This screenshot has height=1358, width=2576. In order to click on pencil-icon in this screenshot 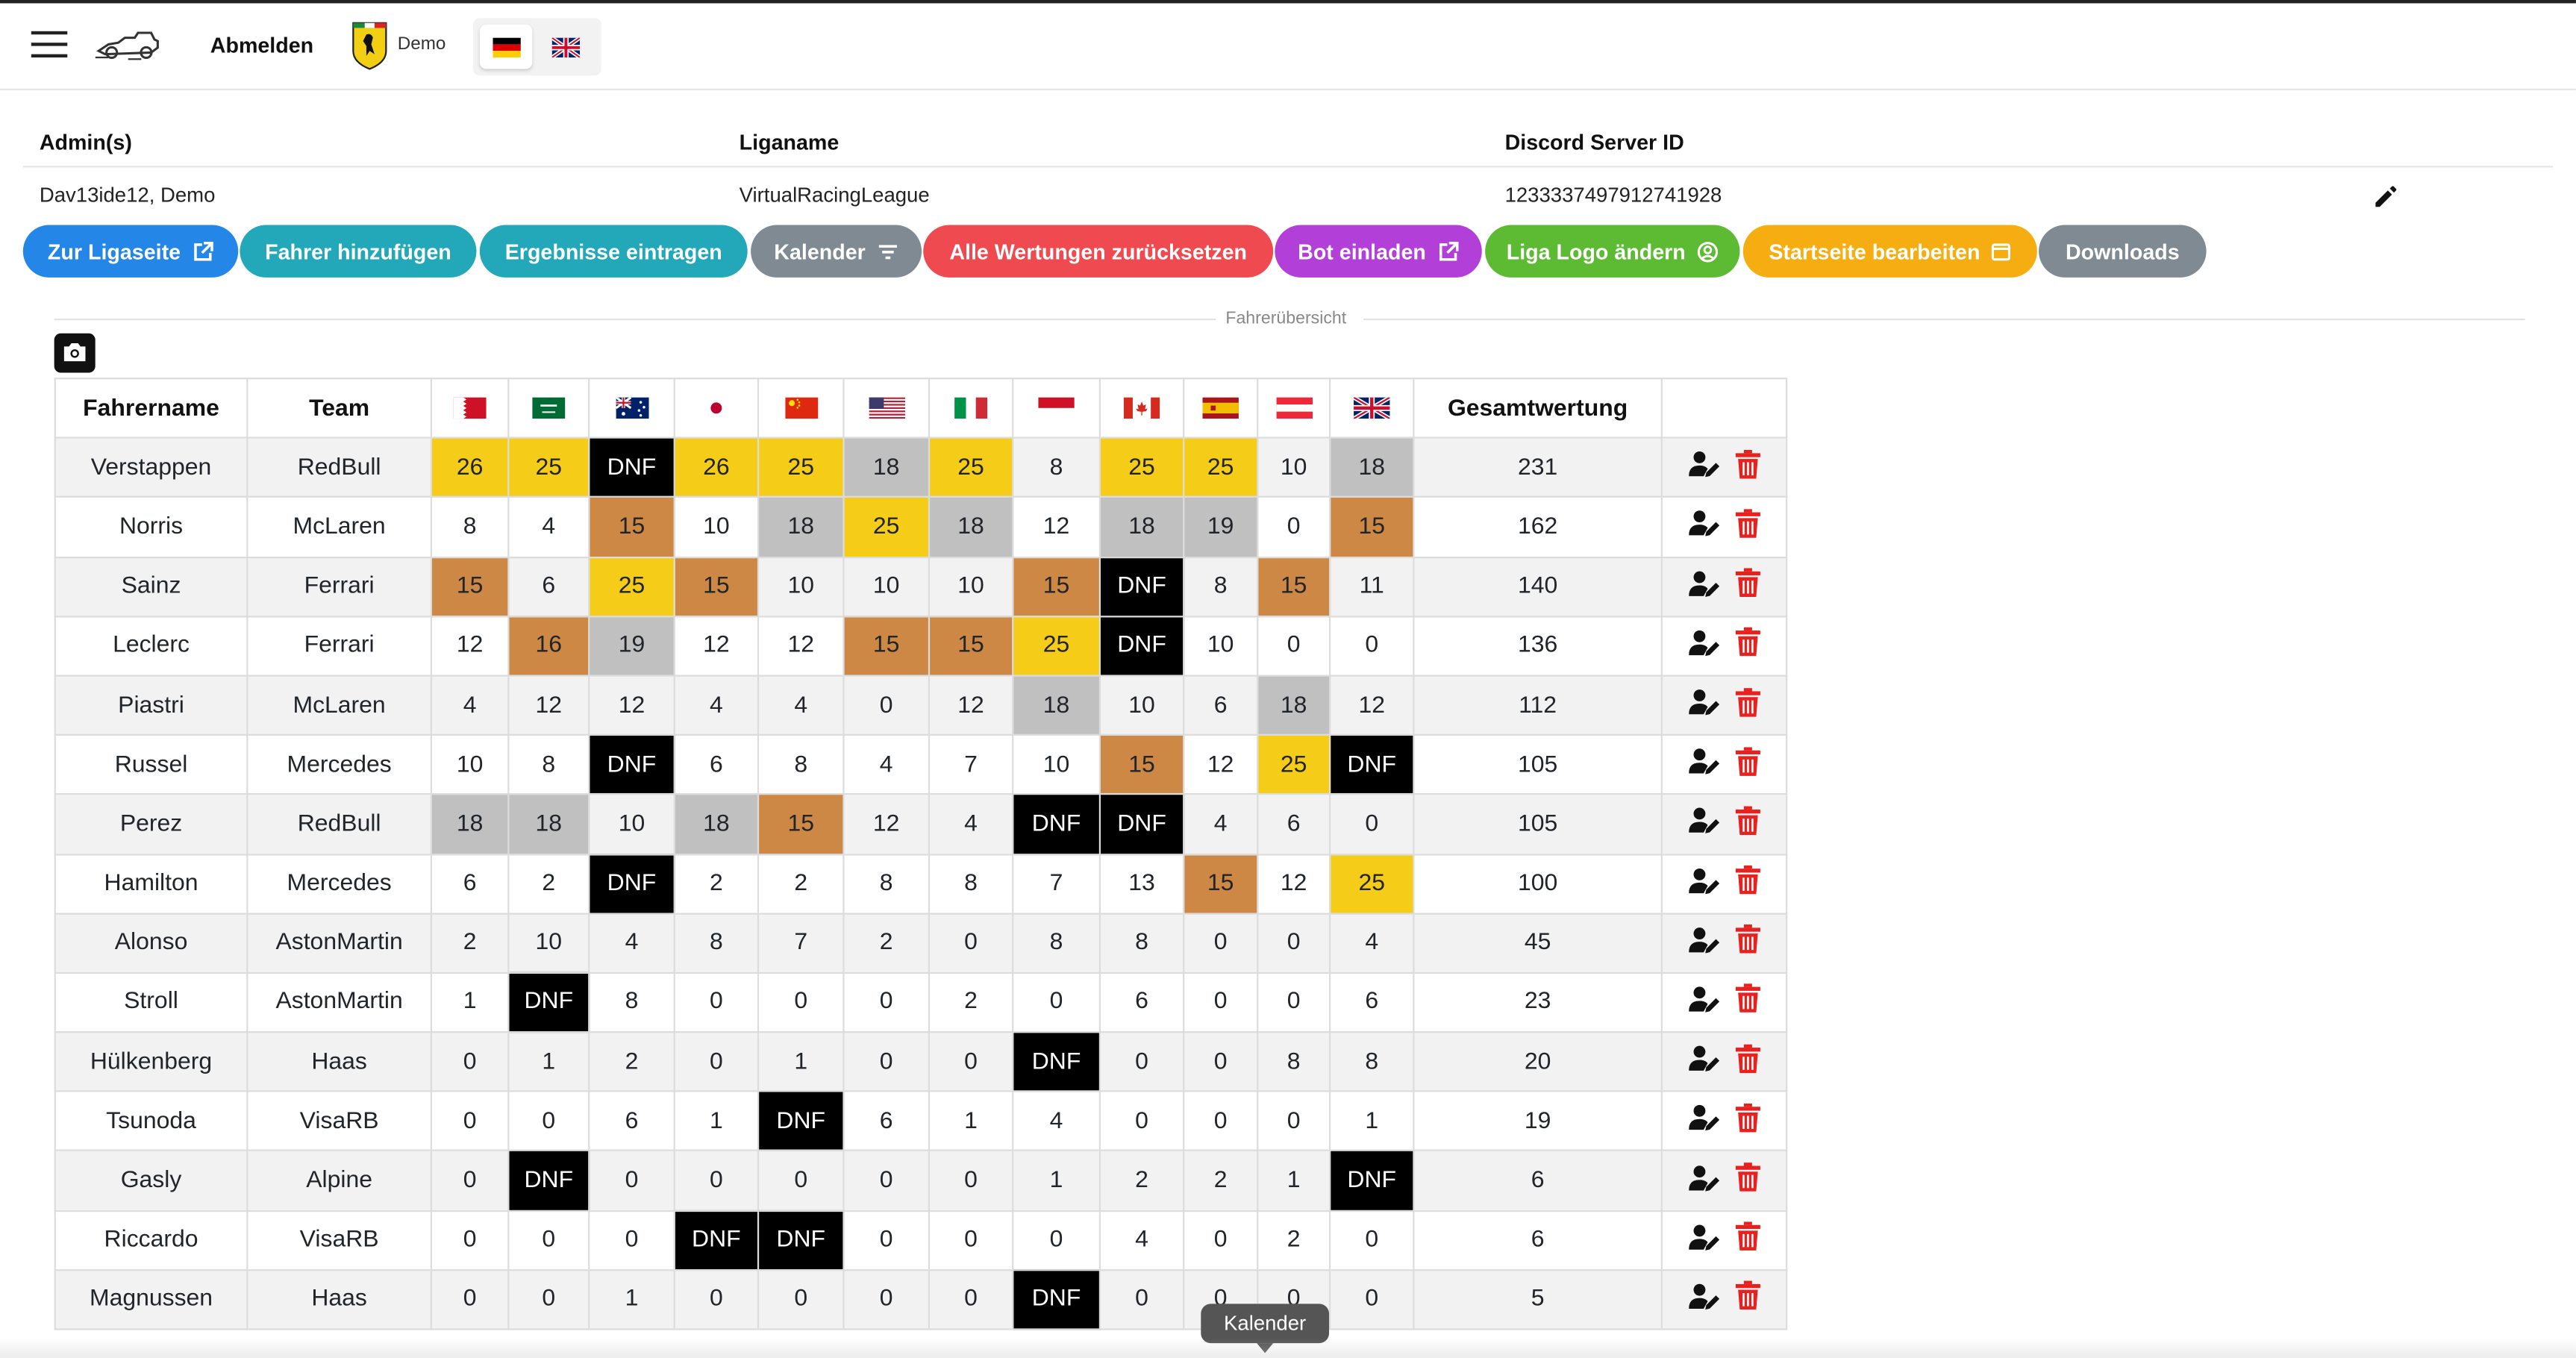, I will do `click(2385, 201)`.